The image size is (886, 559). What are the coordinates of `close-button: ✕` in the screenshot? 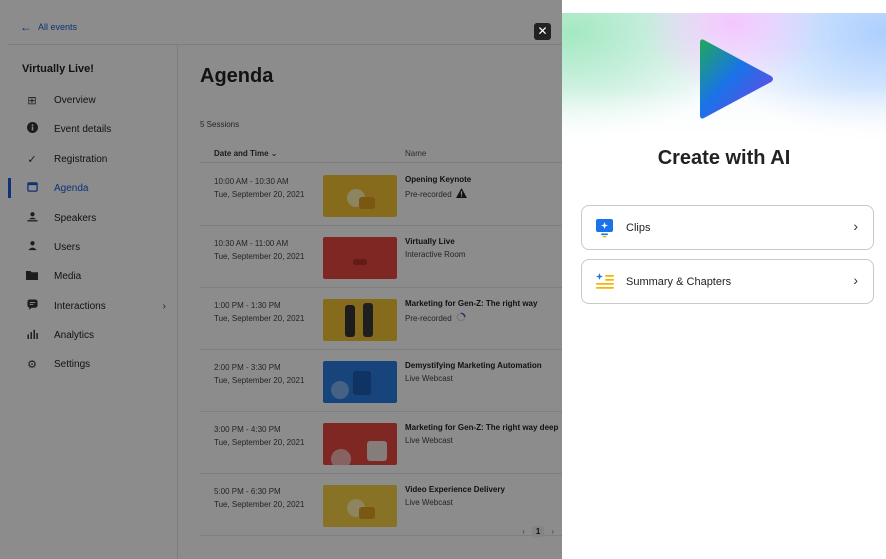 It's located at (542, 31).